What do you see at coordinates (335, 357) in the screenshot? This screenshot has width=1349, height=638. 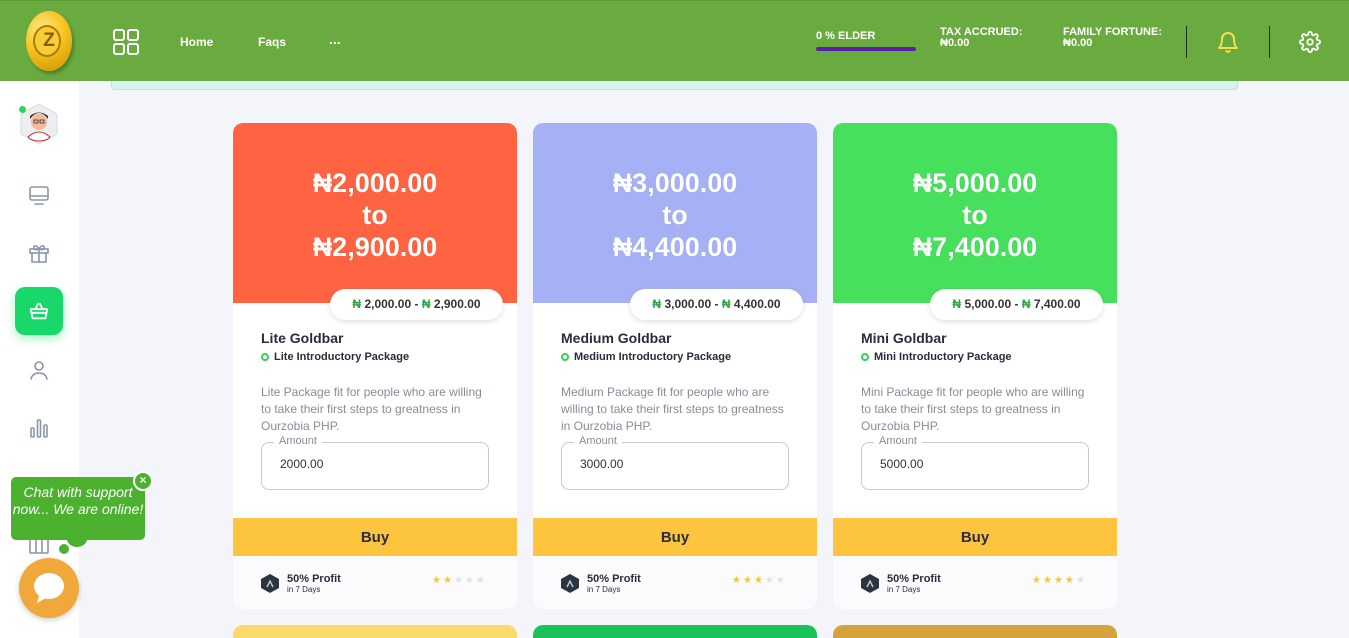 I see `package-subtitle: Lite Introductory Package` at bounding box center [335, 357].